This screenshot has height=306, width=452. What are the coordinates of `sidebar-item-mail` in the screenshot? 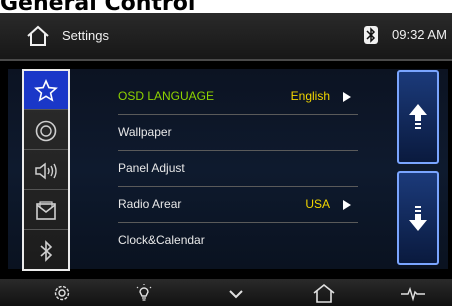 It's located at (46, 210).